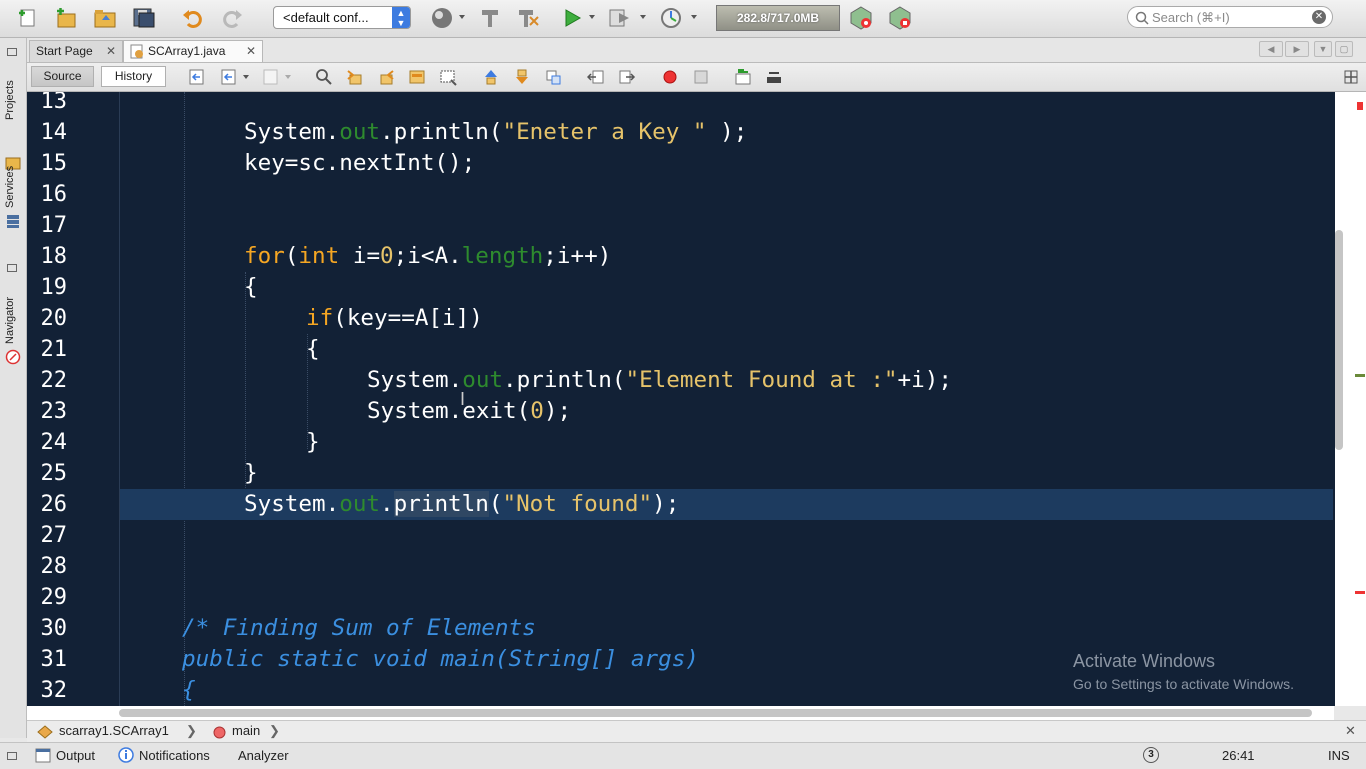 The height and width of the screenshot is (769, 1366). Describe the element at coordinates (401, 17) in the screenshot. I see `chevron-updown-icon: ▲ ▼` at that location.